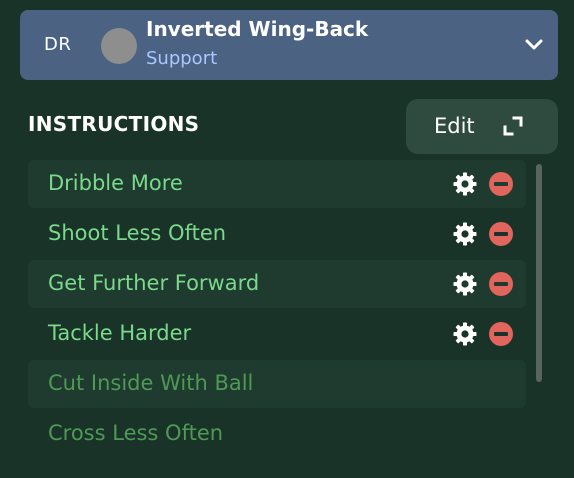 The image size is (574, 478). I want to click on position-label: DR, so click(58, 44).